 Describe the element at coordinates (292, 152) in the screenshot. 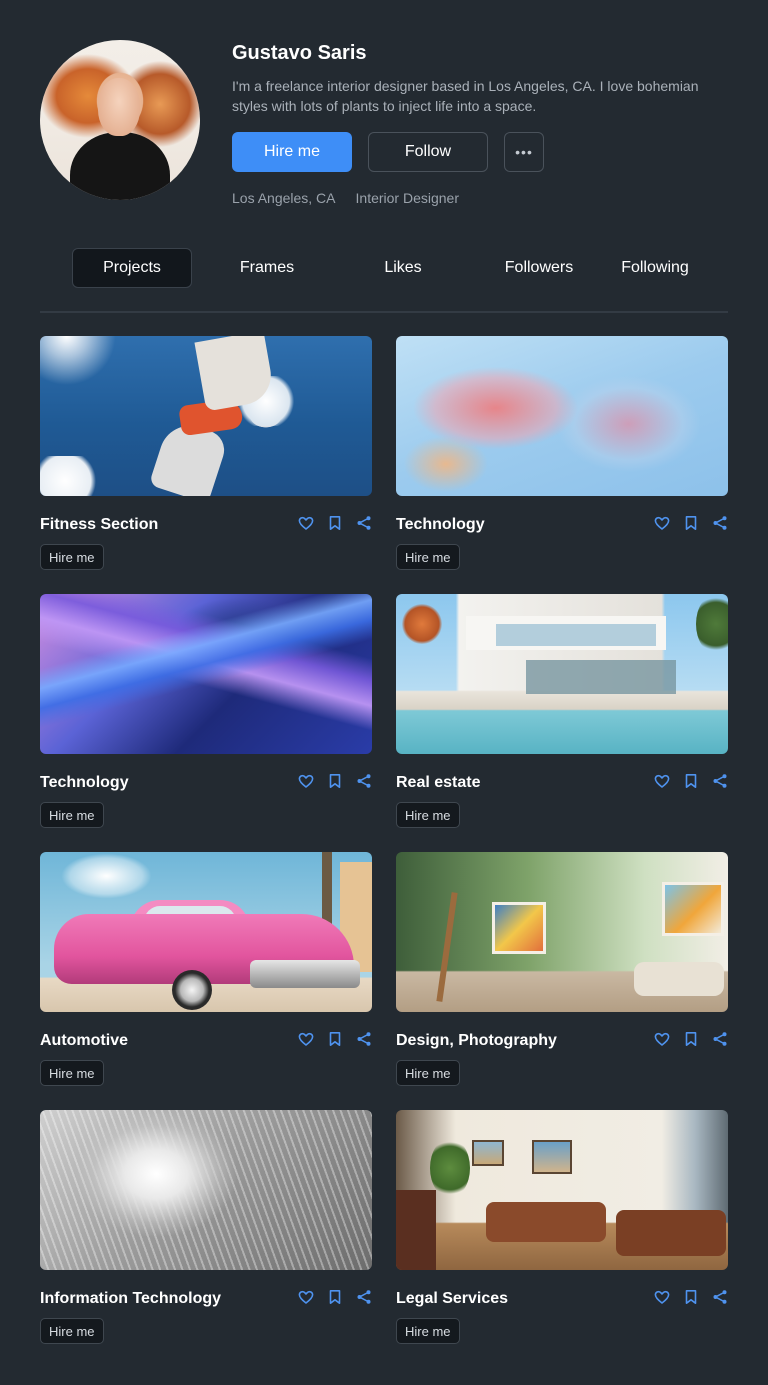

I see `hire-me-button: Hire me` at that location.